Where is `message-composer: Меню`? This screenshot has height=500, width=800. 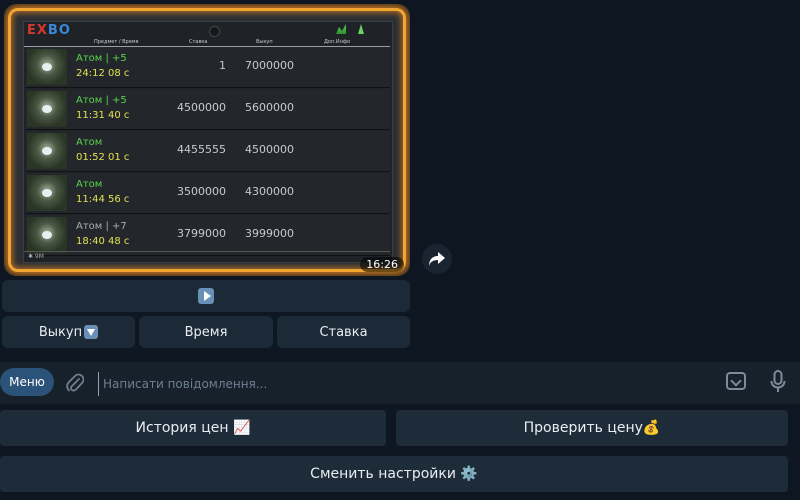
message-composer: Меню is located at coordinates (400, 383).